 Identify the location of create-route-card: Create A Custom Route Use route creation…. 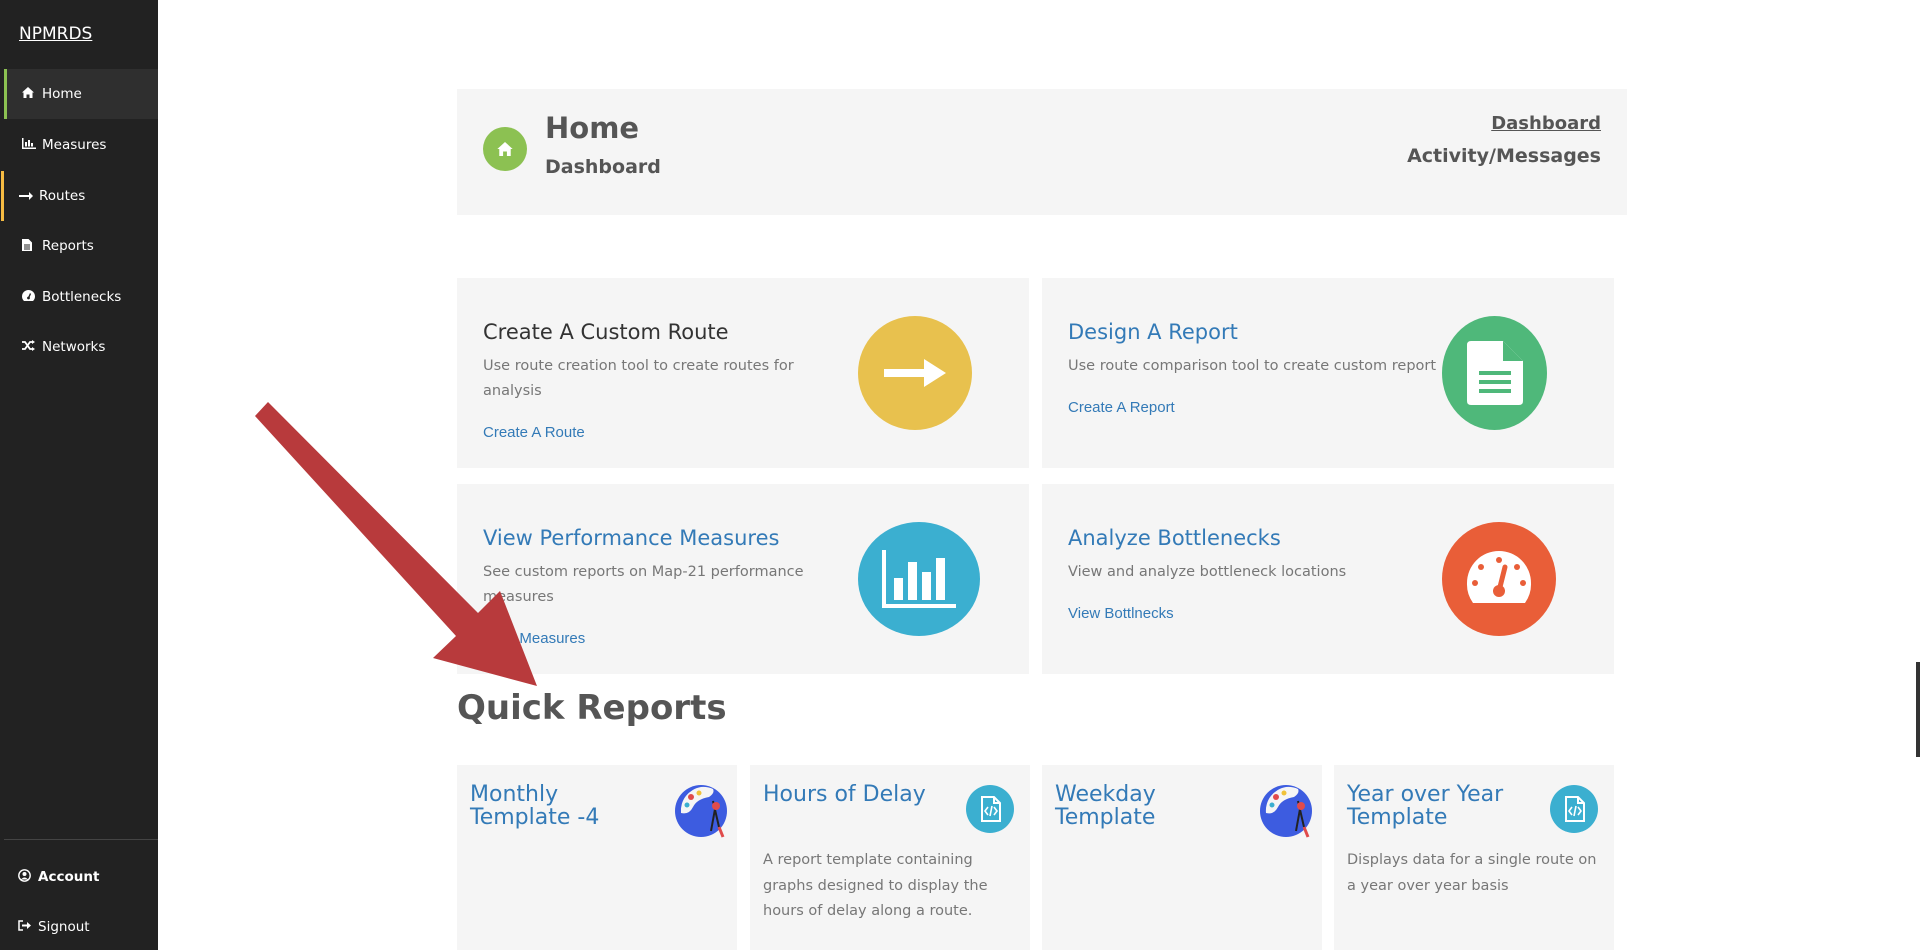
(743, 373).